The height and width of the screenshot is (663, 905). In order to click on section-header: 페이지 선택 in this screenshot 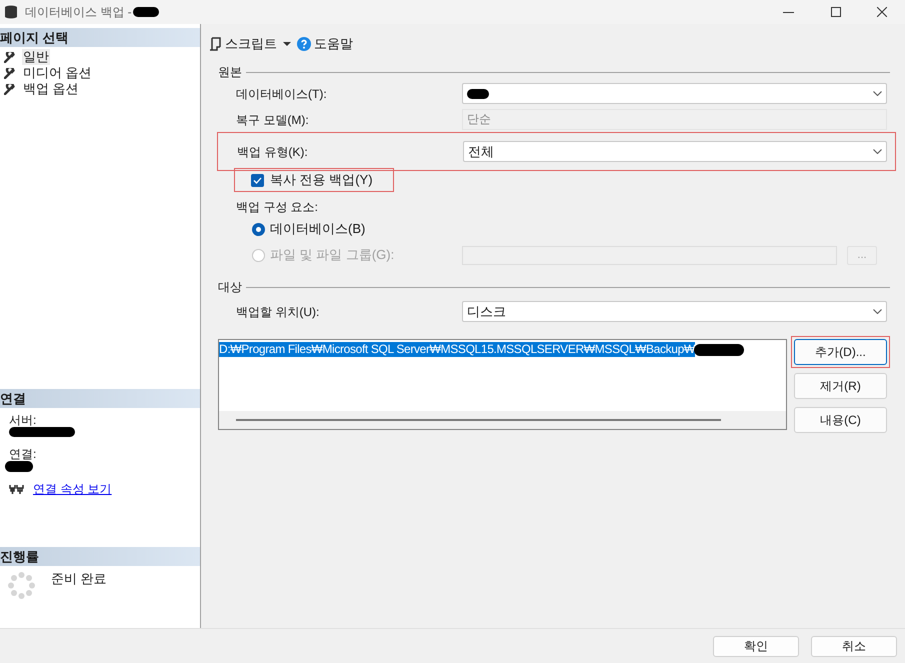, I will do `click(100, 37)`.